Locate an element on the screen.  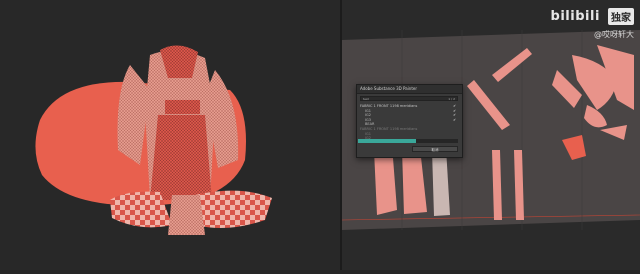
bilibili-logo: bilibili is located at coordinates (575, 16).